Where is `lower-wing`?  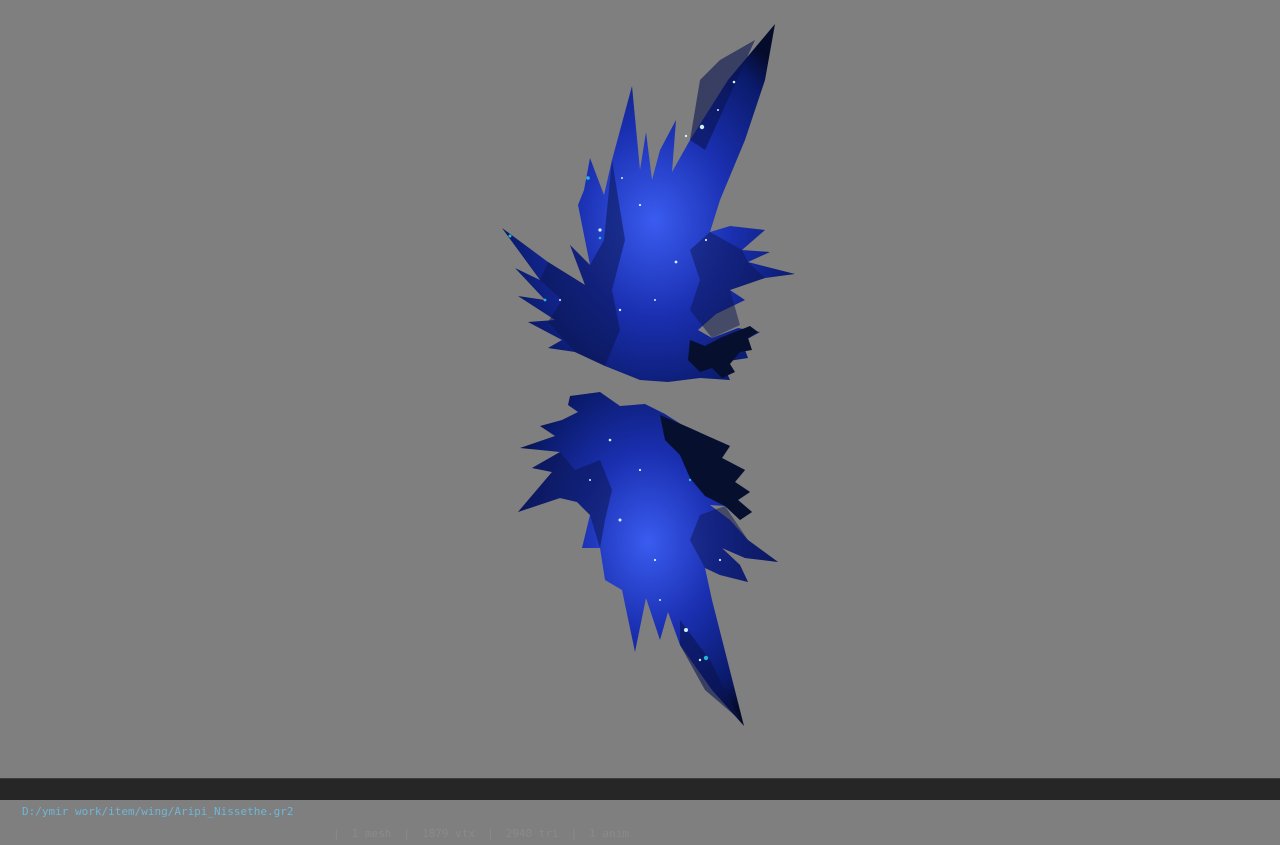 lower-wing is located at coordinates (648, 559).